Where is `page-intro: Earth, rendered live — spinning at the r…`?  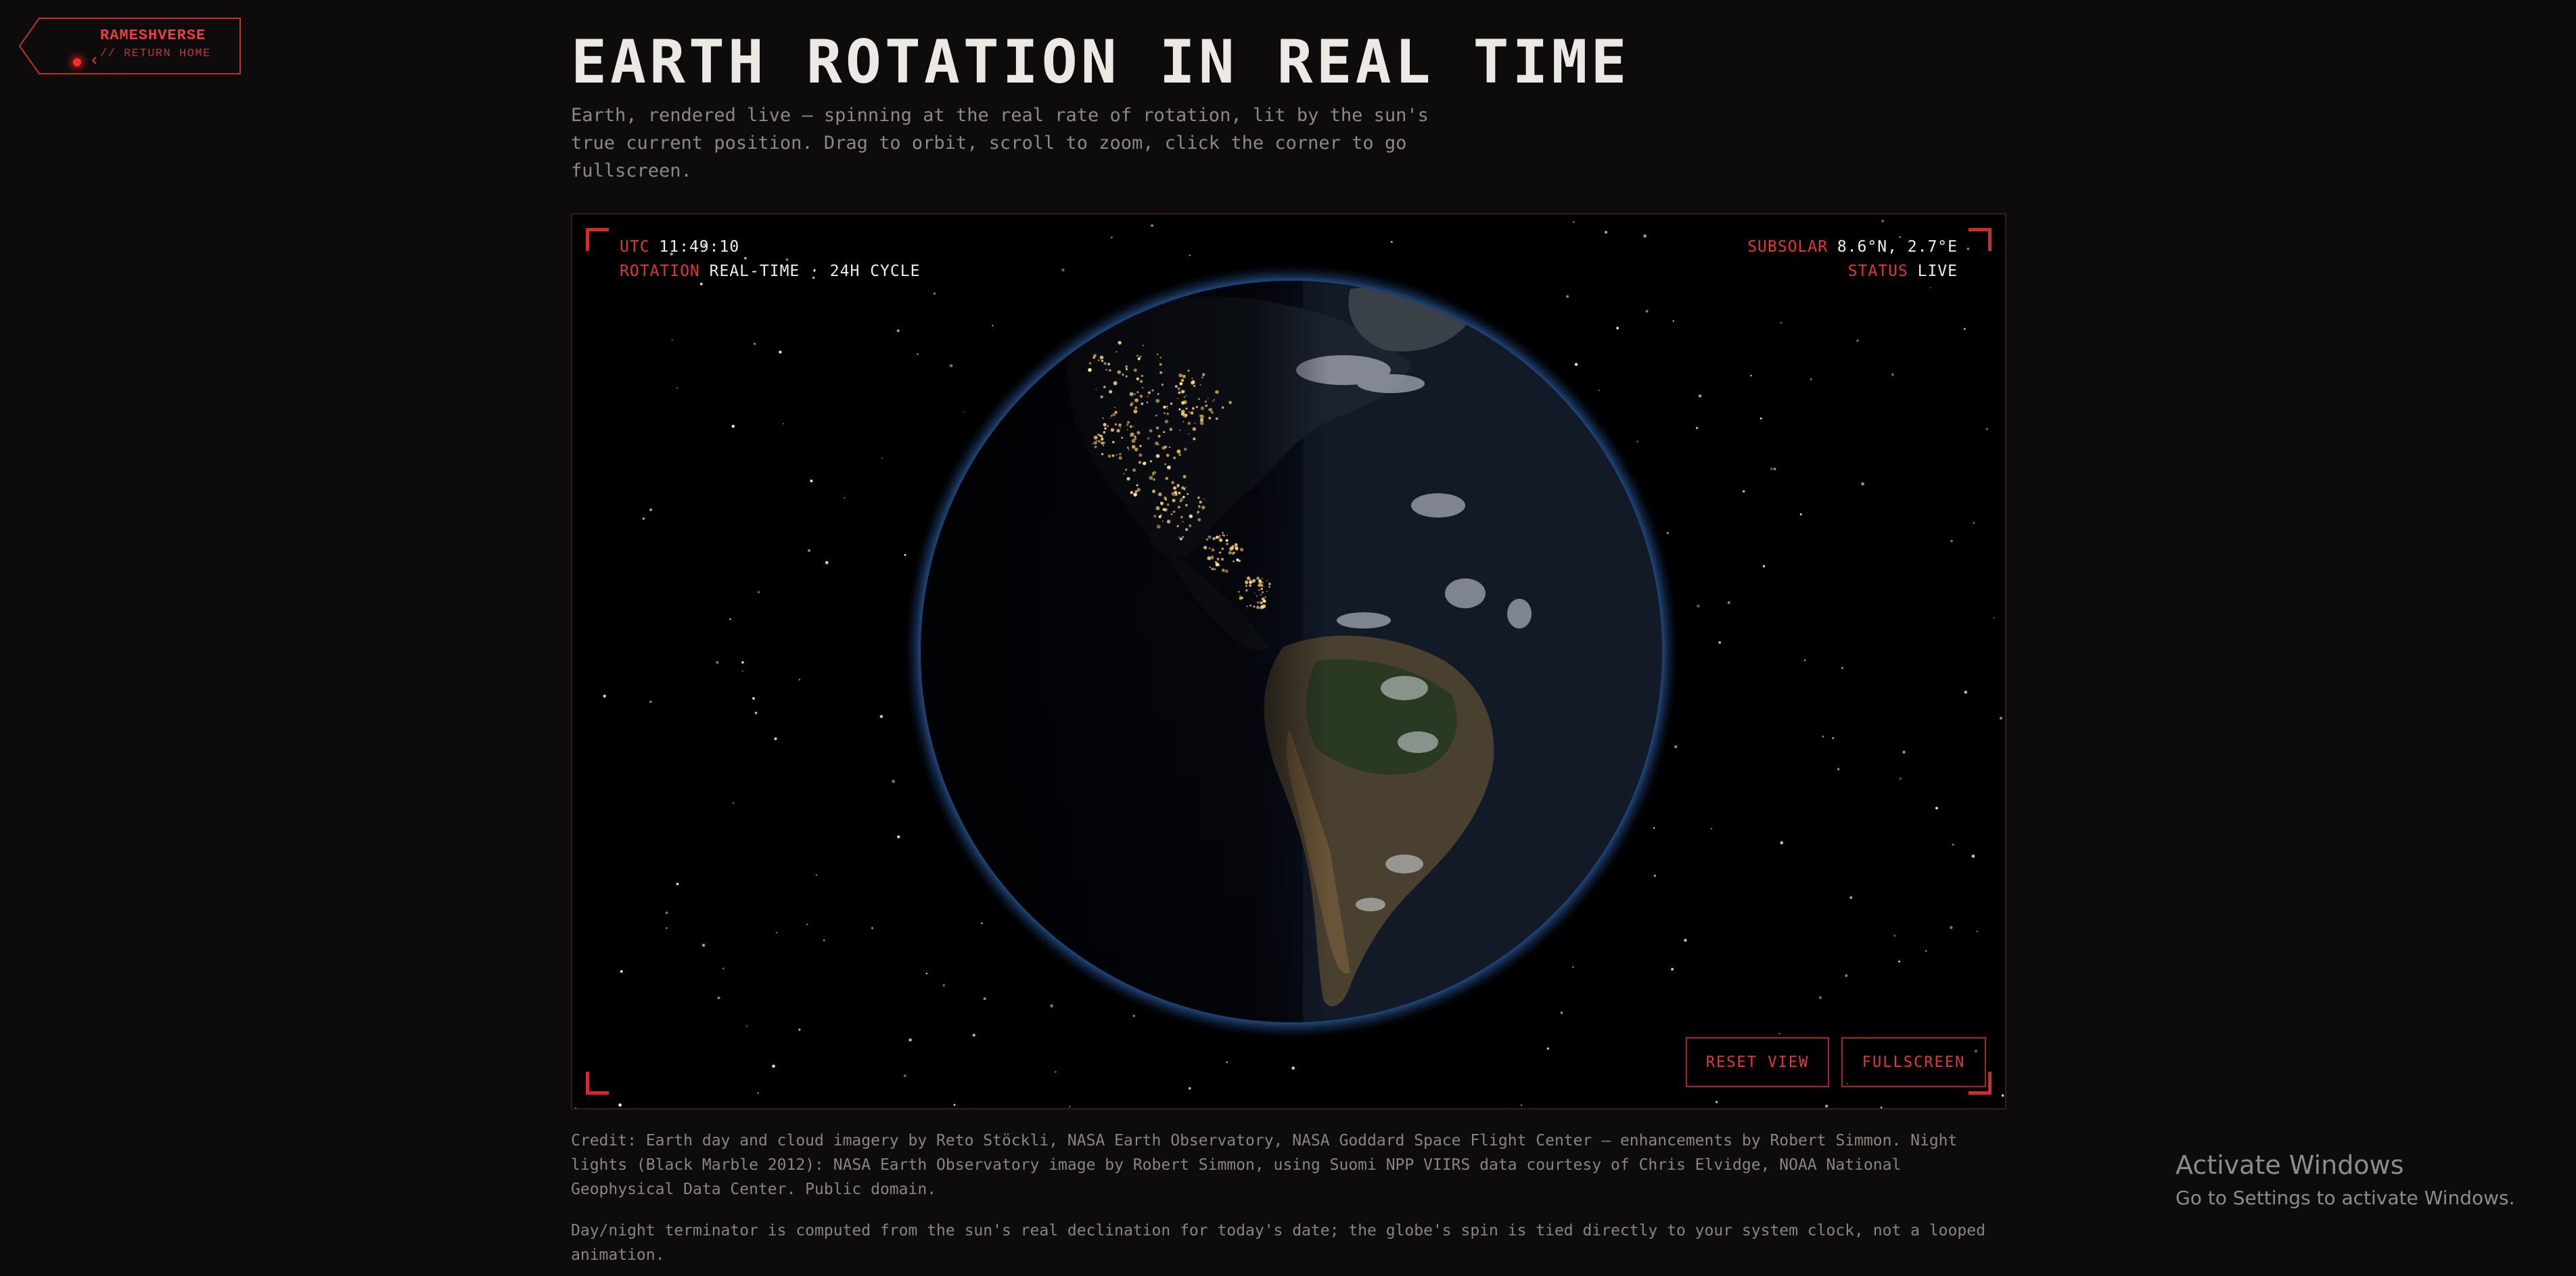
page-intro: Earth, rendered live — spinning at the r… is located at coordinates (1000, 143).